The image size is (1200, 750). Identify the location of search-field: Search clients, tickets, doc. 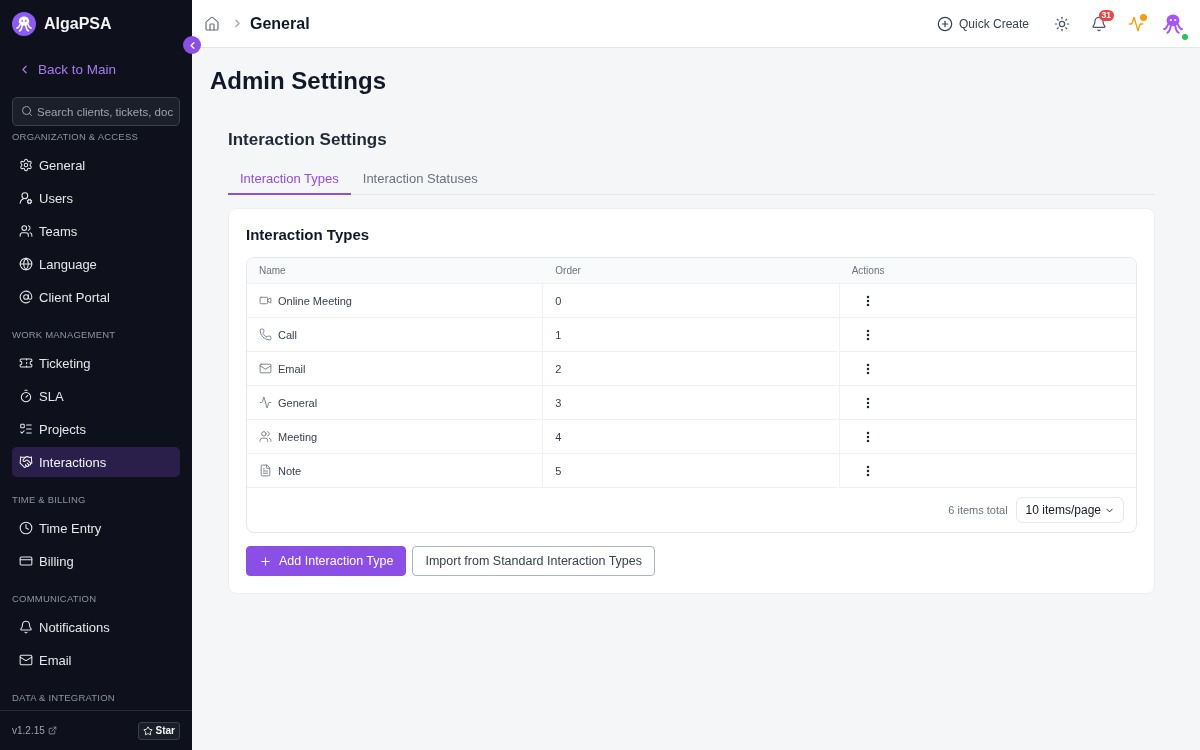
(96, 111).